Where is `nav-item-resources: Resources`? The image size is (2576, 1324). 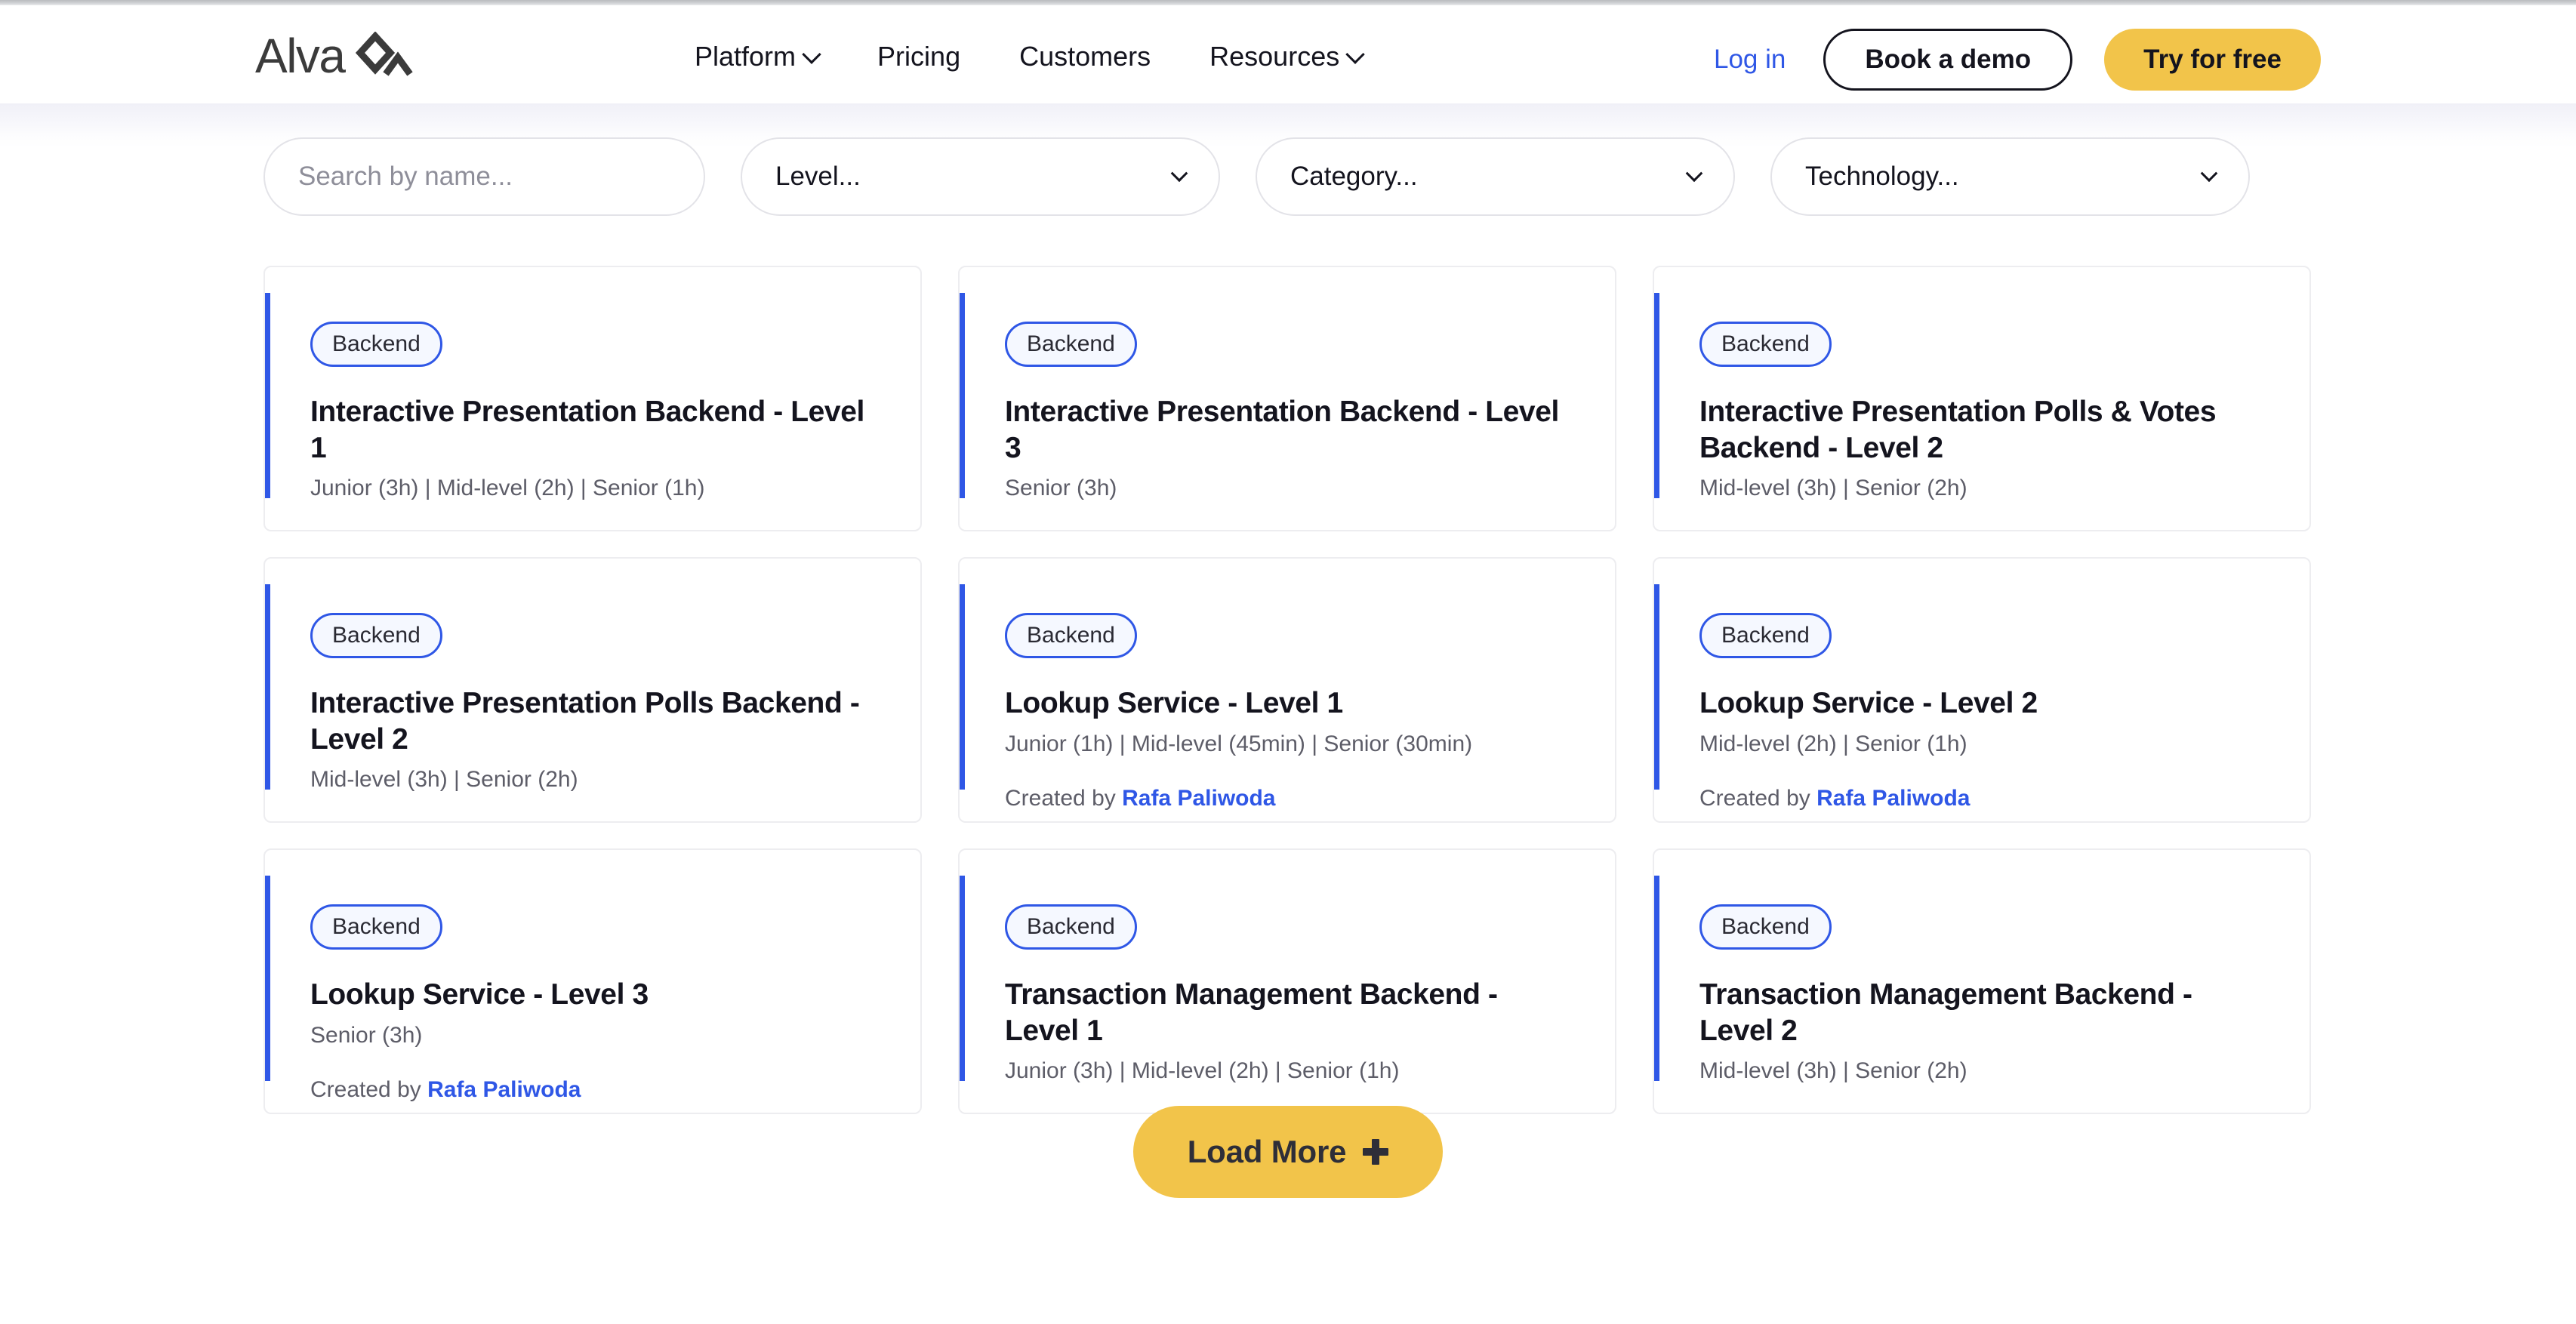
nav-item-resources: Resources is located at coordinates (1287, 56).